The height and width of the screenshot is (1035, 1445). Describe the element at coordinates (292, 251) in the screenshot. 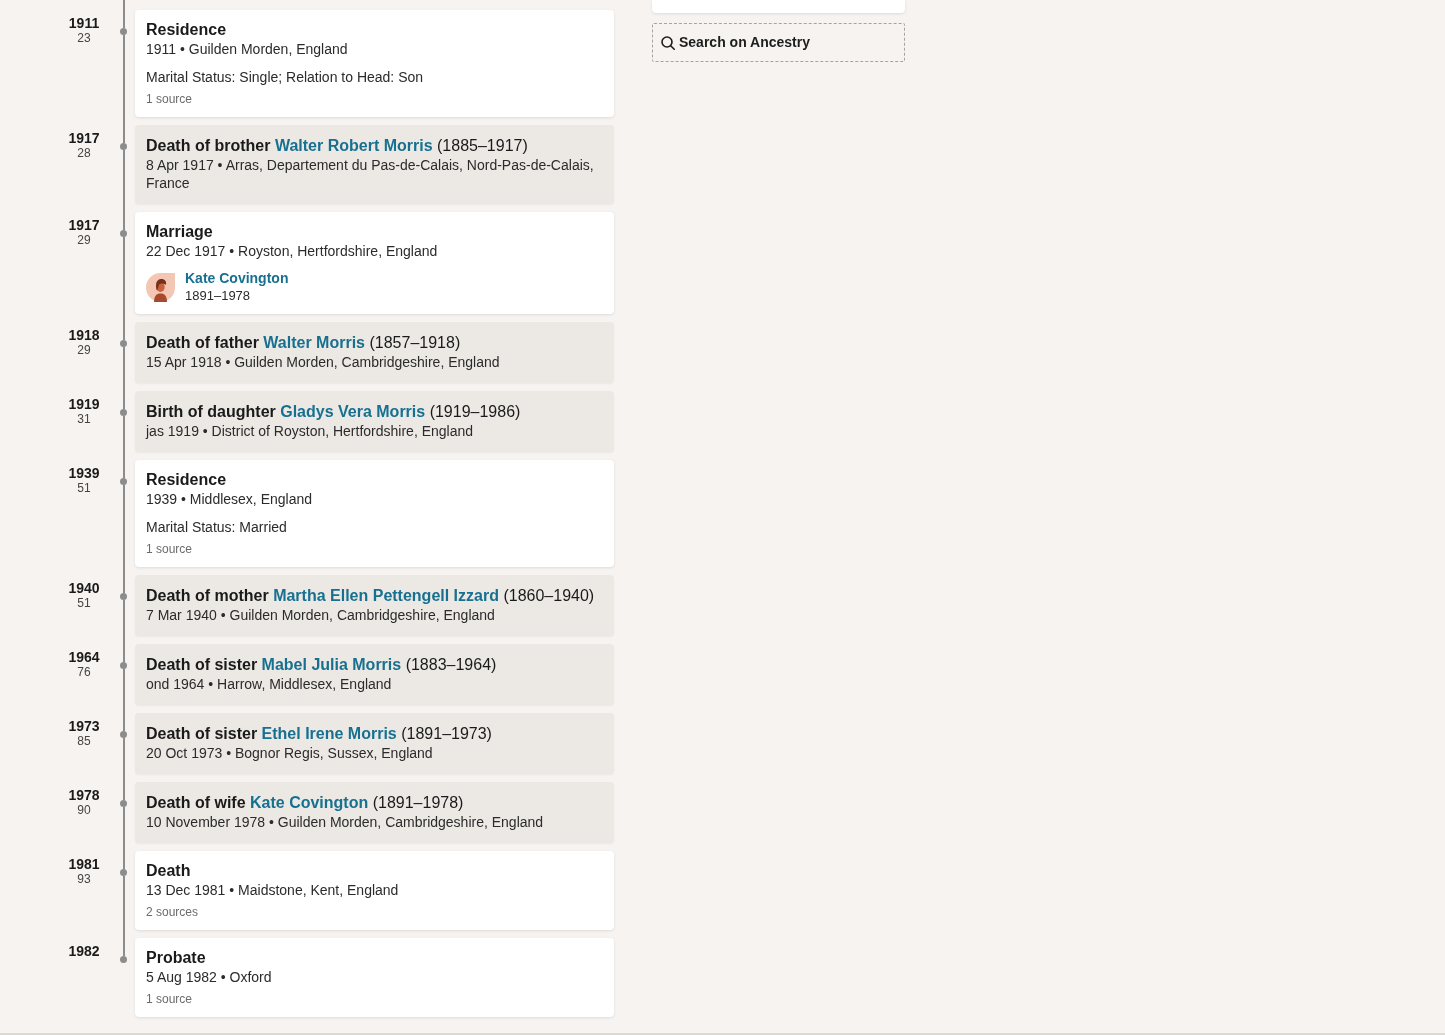

I see `event-date-place: 22 Dec 1917 • Royston, Hertfordshire, England` at that location.